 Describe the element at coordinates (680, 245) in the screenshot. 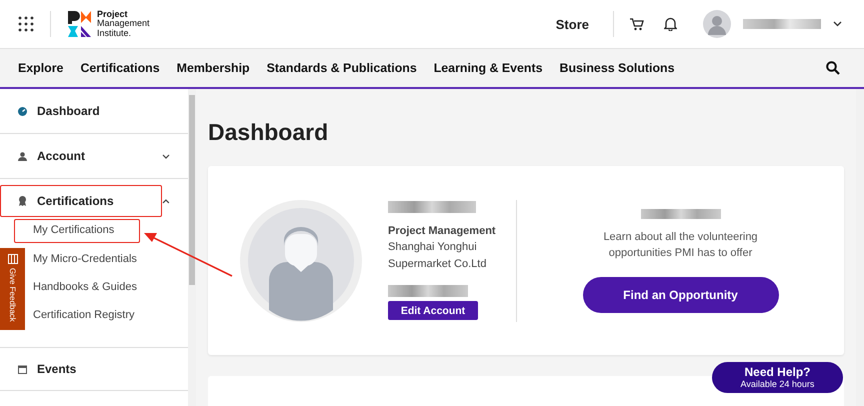

I see `volunteer-text: Learn about all the volunteering opportunities PMI has to offer` at that location.